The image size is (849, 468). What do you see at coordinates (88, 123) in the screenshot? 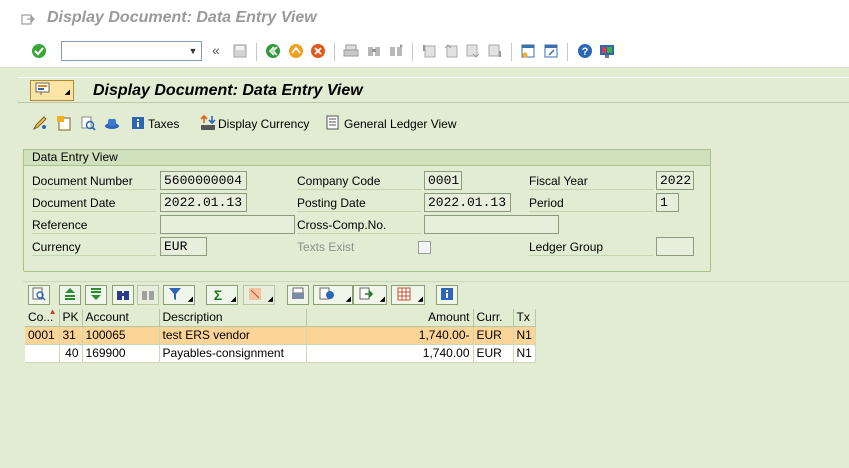
I see `display-search-icon` at bounding box center [88, 123].